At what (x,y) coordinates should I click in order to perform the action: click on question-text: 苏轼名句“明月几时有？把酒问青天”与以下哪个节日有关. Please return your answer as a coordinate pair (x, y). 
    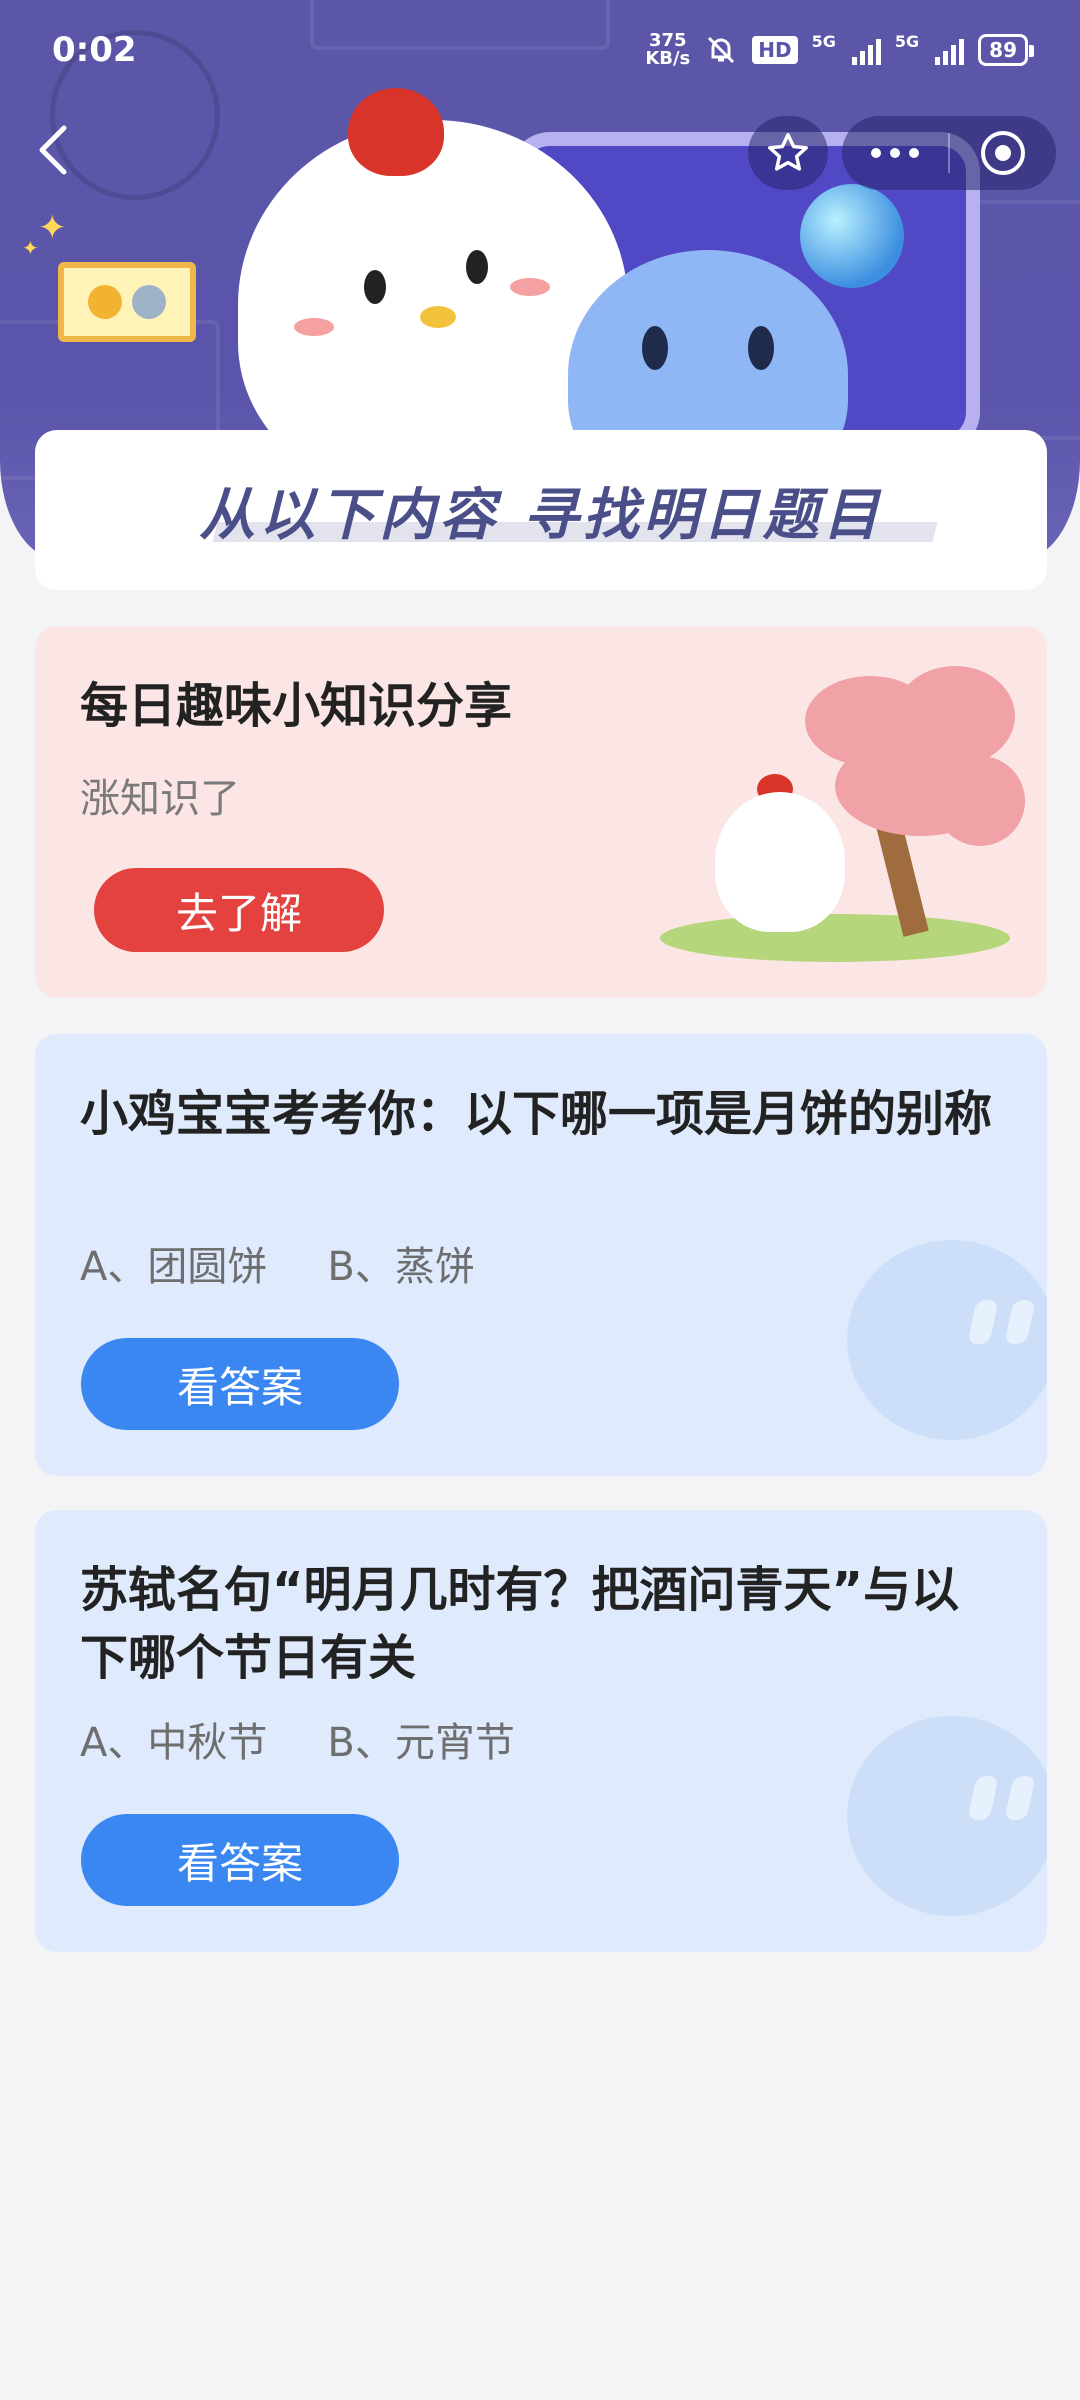
    Looking at the image, I should click on (520, 1624).